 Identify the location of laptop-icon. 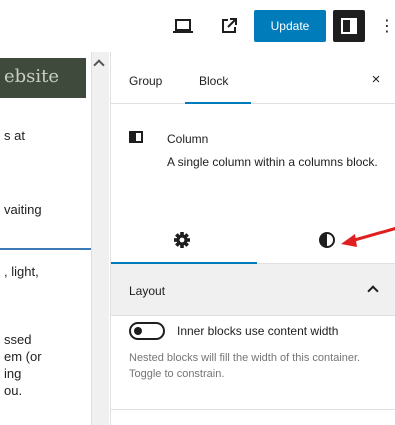
(183, 26).